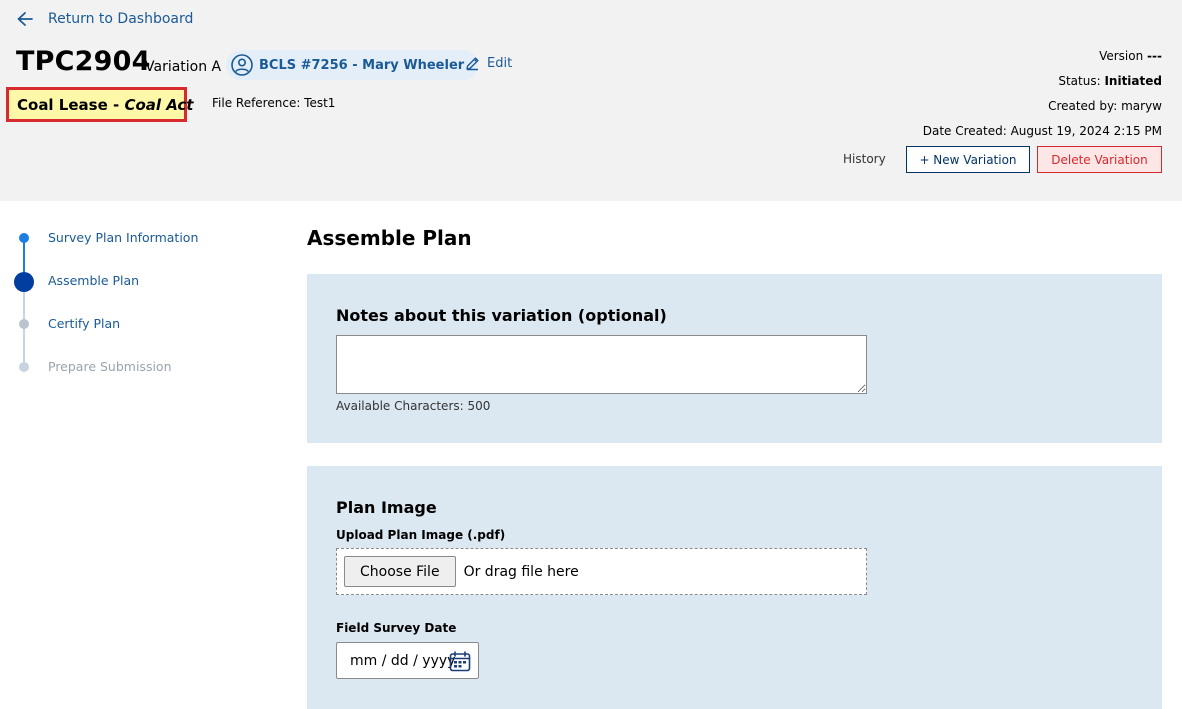  What do you see at coordinates (123, 237) in the screenshot?
I see `step-survey-plan-information: Survey Plan Information` at bounding box center [123, 237].